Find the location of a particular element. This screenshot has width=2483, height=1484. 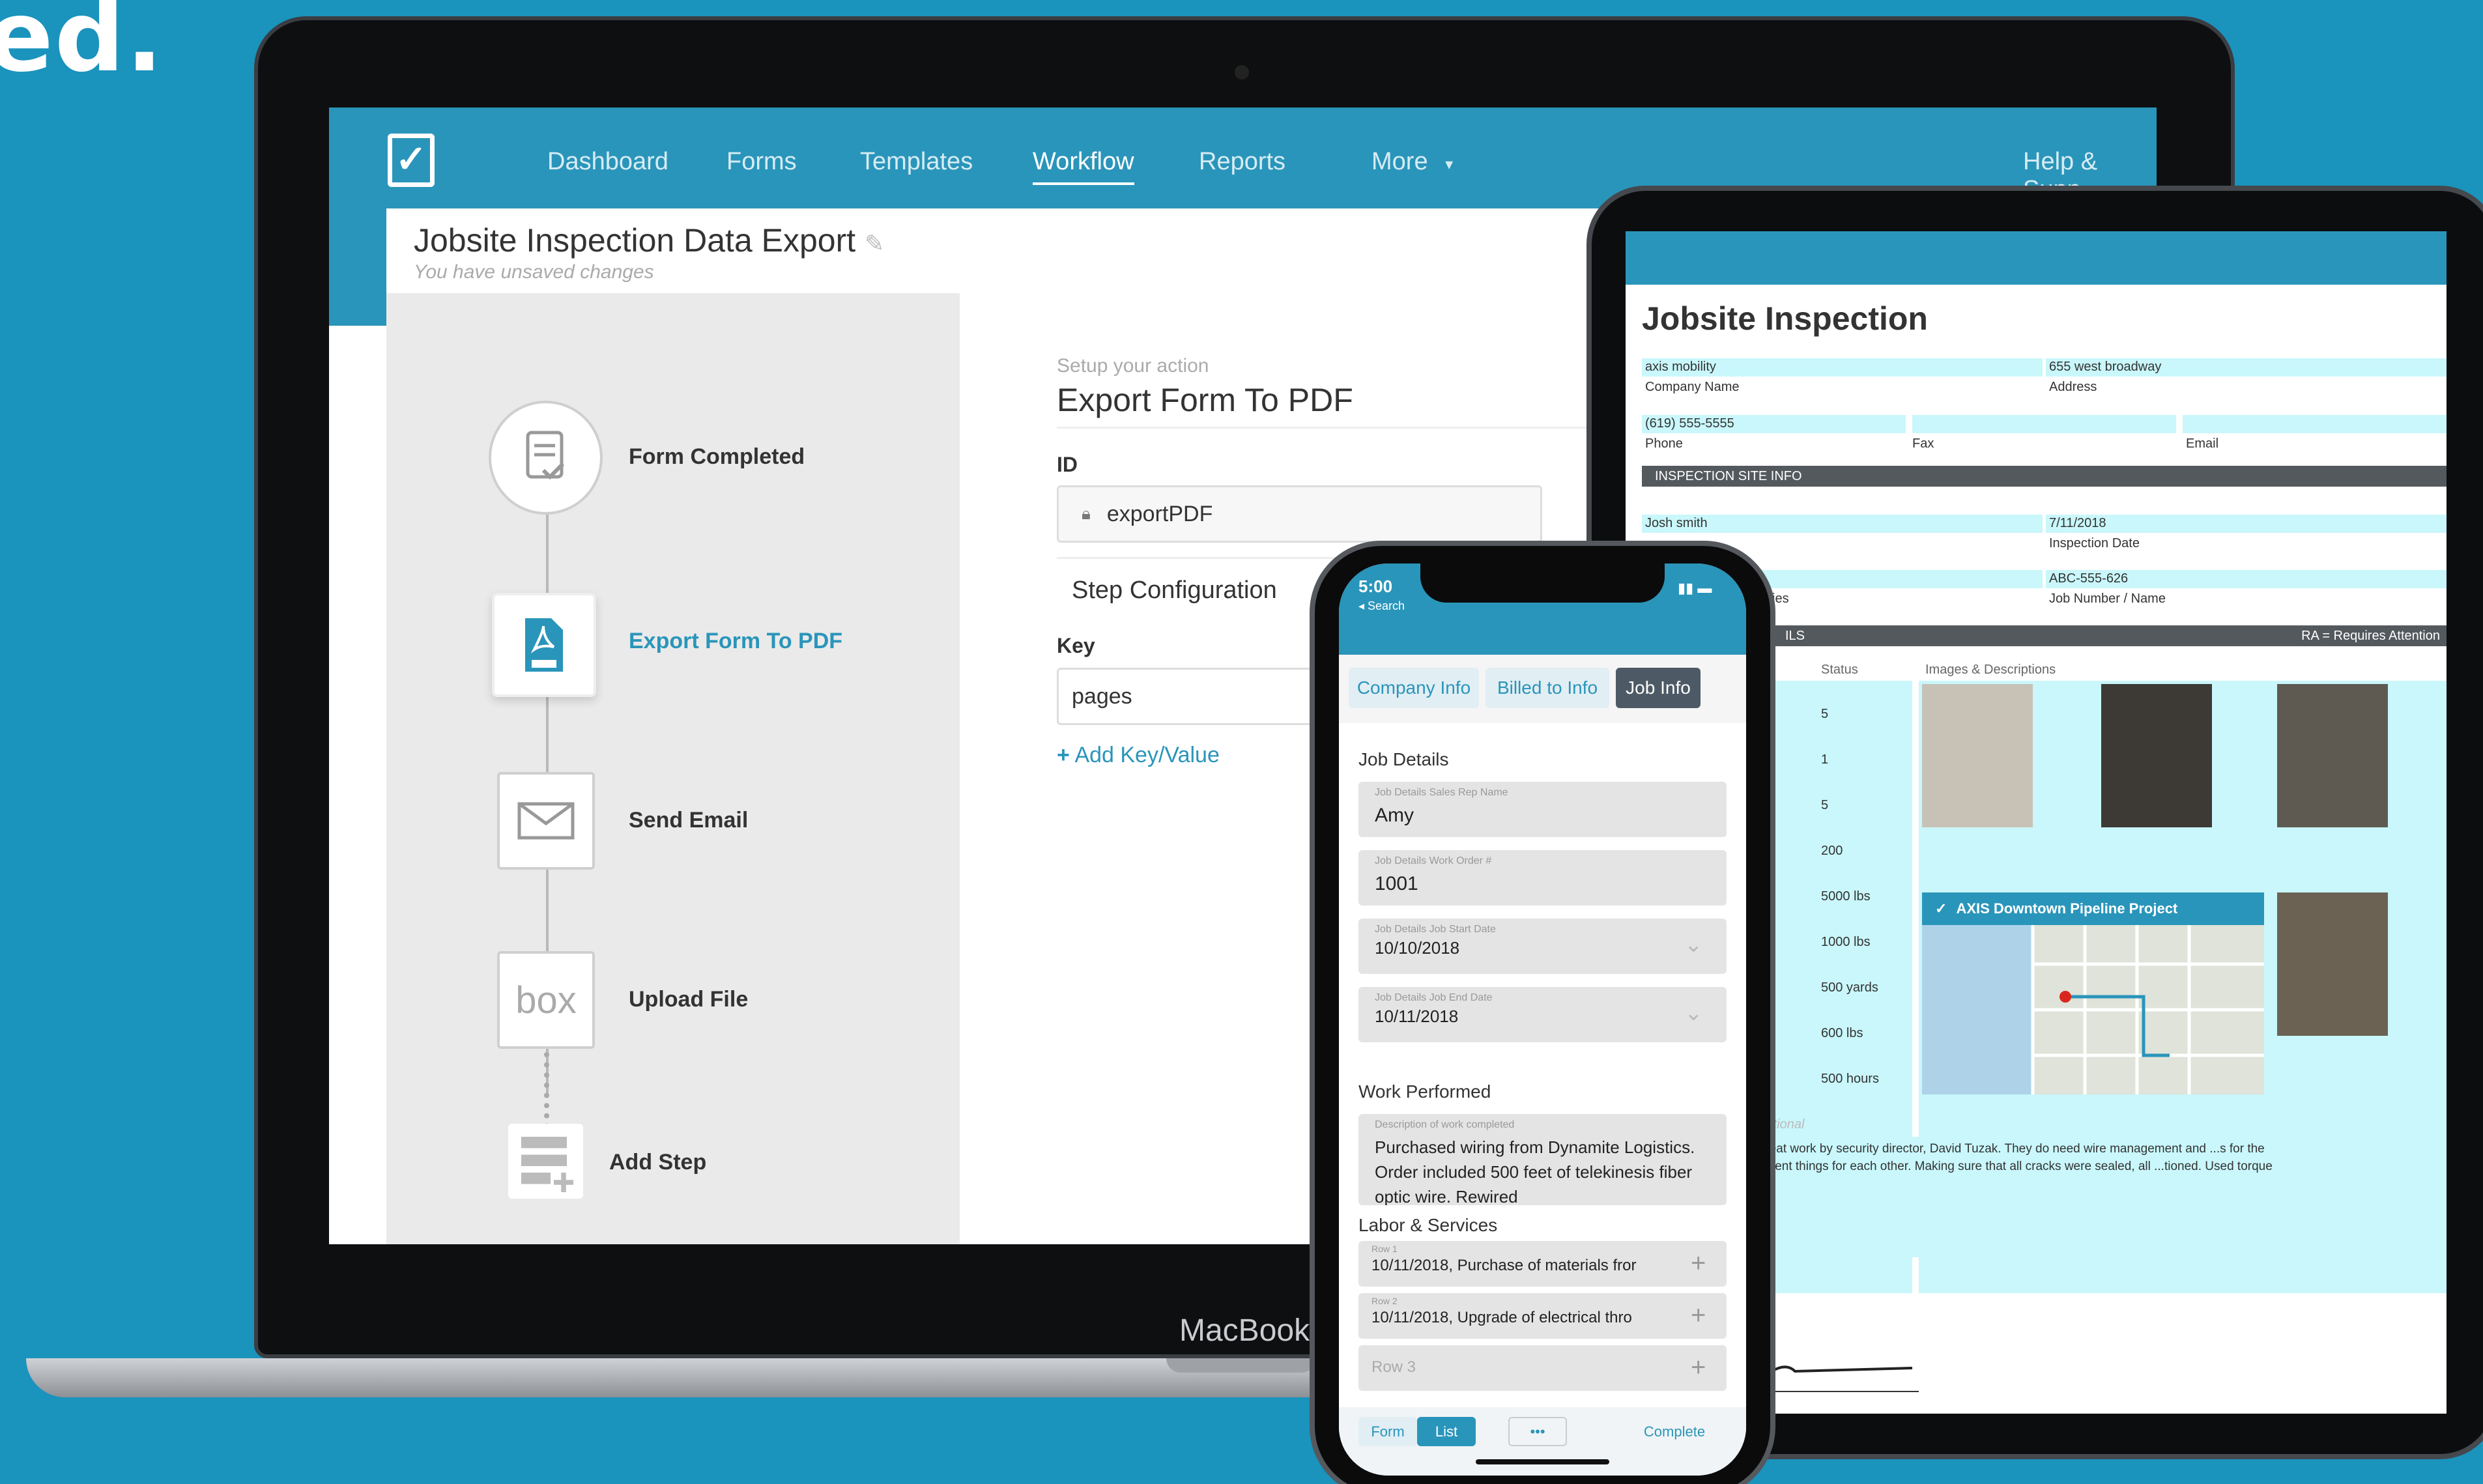

step-export-pdf-node is located at coordinates (544, 645).